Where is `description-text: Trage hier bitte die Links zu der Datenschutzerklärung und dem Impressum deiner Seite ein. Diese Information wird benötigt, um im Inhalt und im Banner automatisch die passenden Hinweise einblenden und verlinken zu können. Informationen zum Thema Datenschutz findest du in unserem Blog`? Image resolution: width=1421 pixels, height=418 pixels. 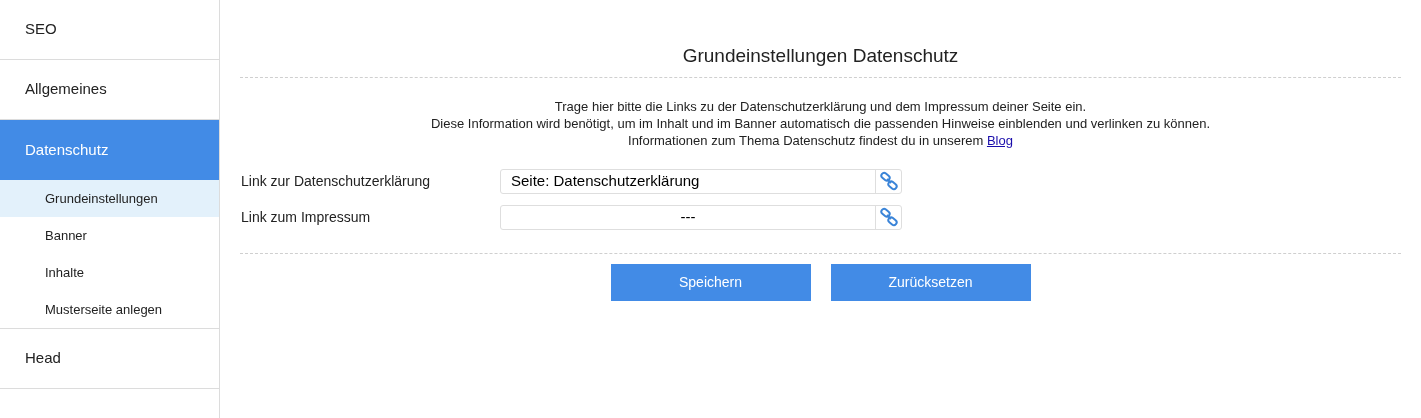
description-text: Trage hier bitte die Links zu der Datenschutzerklärung und dem Impressum deiner Seite ein. Diese Information wird benötigt, um im Inhalt und im Banner automatisch die passenden Hinweise einblenden und verlinken zu können. Informationen zum Thema Datenschutz findest du in unserem Blog is located at coordinates (820, 123).